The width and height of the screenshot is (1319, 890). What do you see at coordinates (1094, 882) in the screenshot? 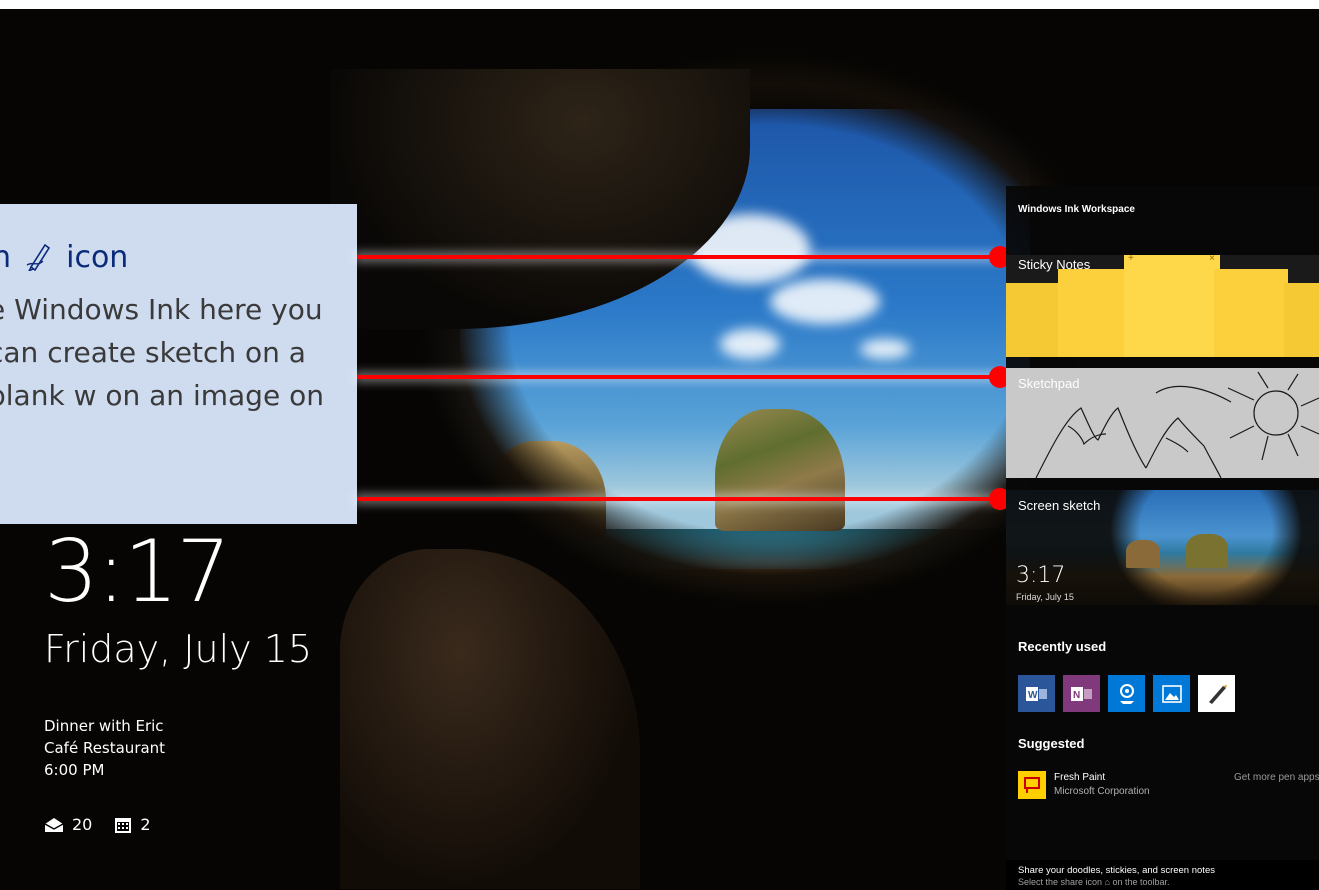
I see `share-footer-hint: Select the share icon ⌂ on the toolbar.` at bounding box center [1094, 882].